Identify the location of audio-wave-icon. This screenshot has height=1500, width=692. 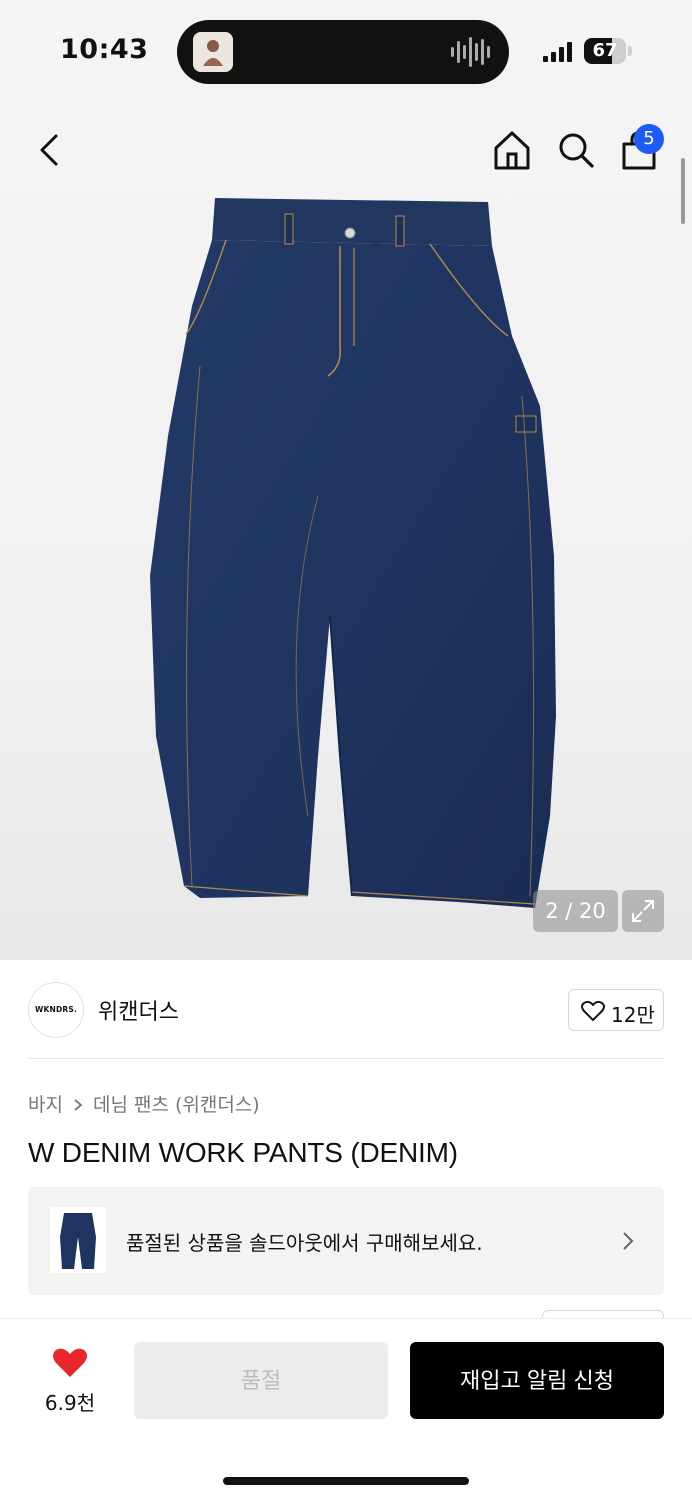
(471, 52).